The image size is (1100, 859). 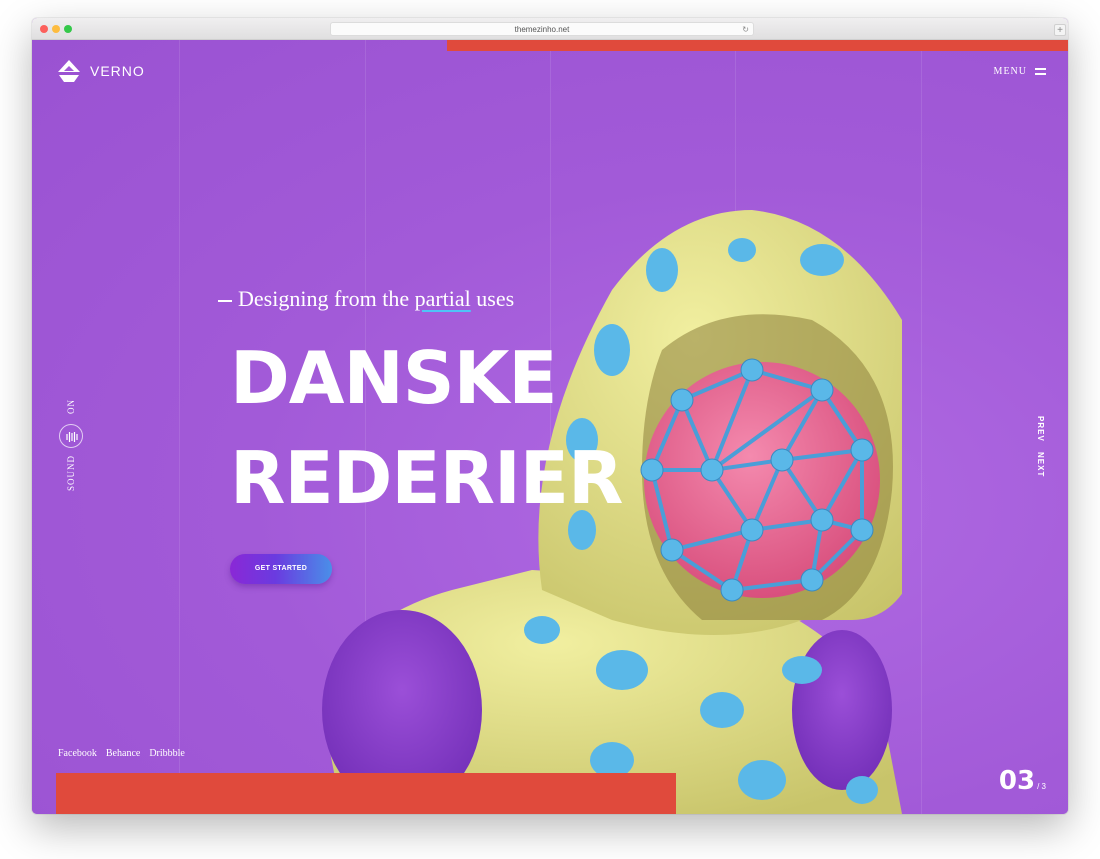 I want to click on sound-state-label: ON, so click(x=71, y=406).